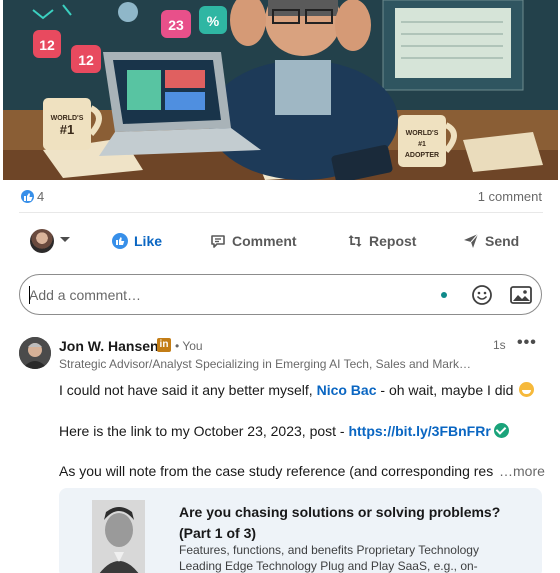 The width and height of the screenshot is (560, 573). Describe the element at coordinates (522, 471) in the screenshot. I see `see-more-button: …more` at that location.